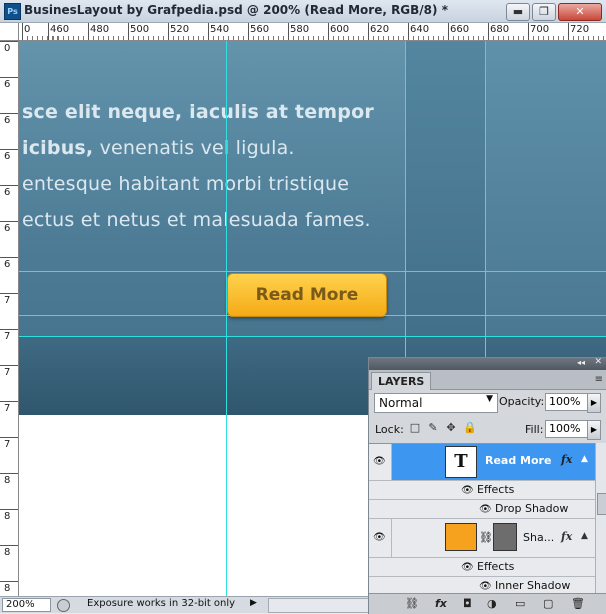 The height and width of the screenshot is (614, 606). I want to click on layer-row-shape: 👁 ⛓ Sha... fx ▲, so click(482, 538).